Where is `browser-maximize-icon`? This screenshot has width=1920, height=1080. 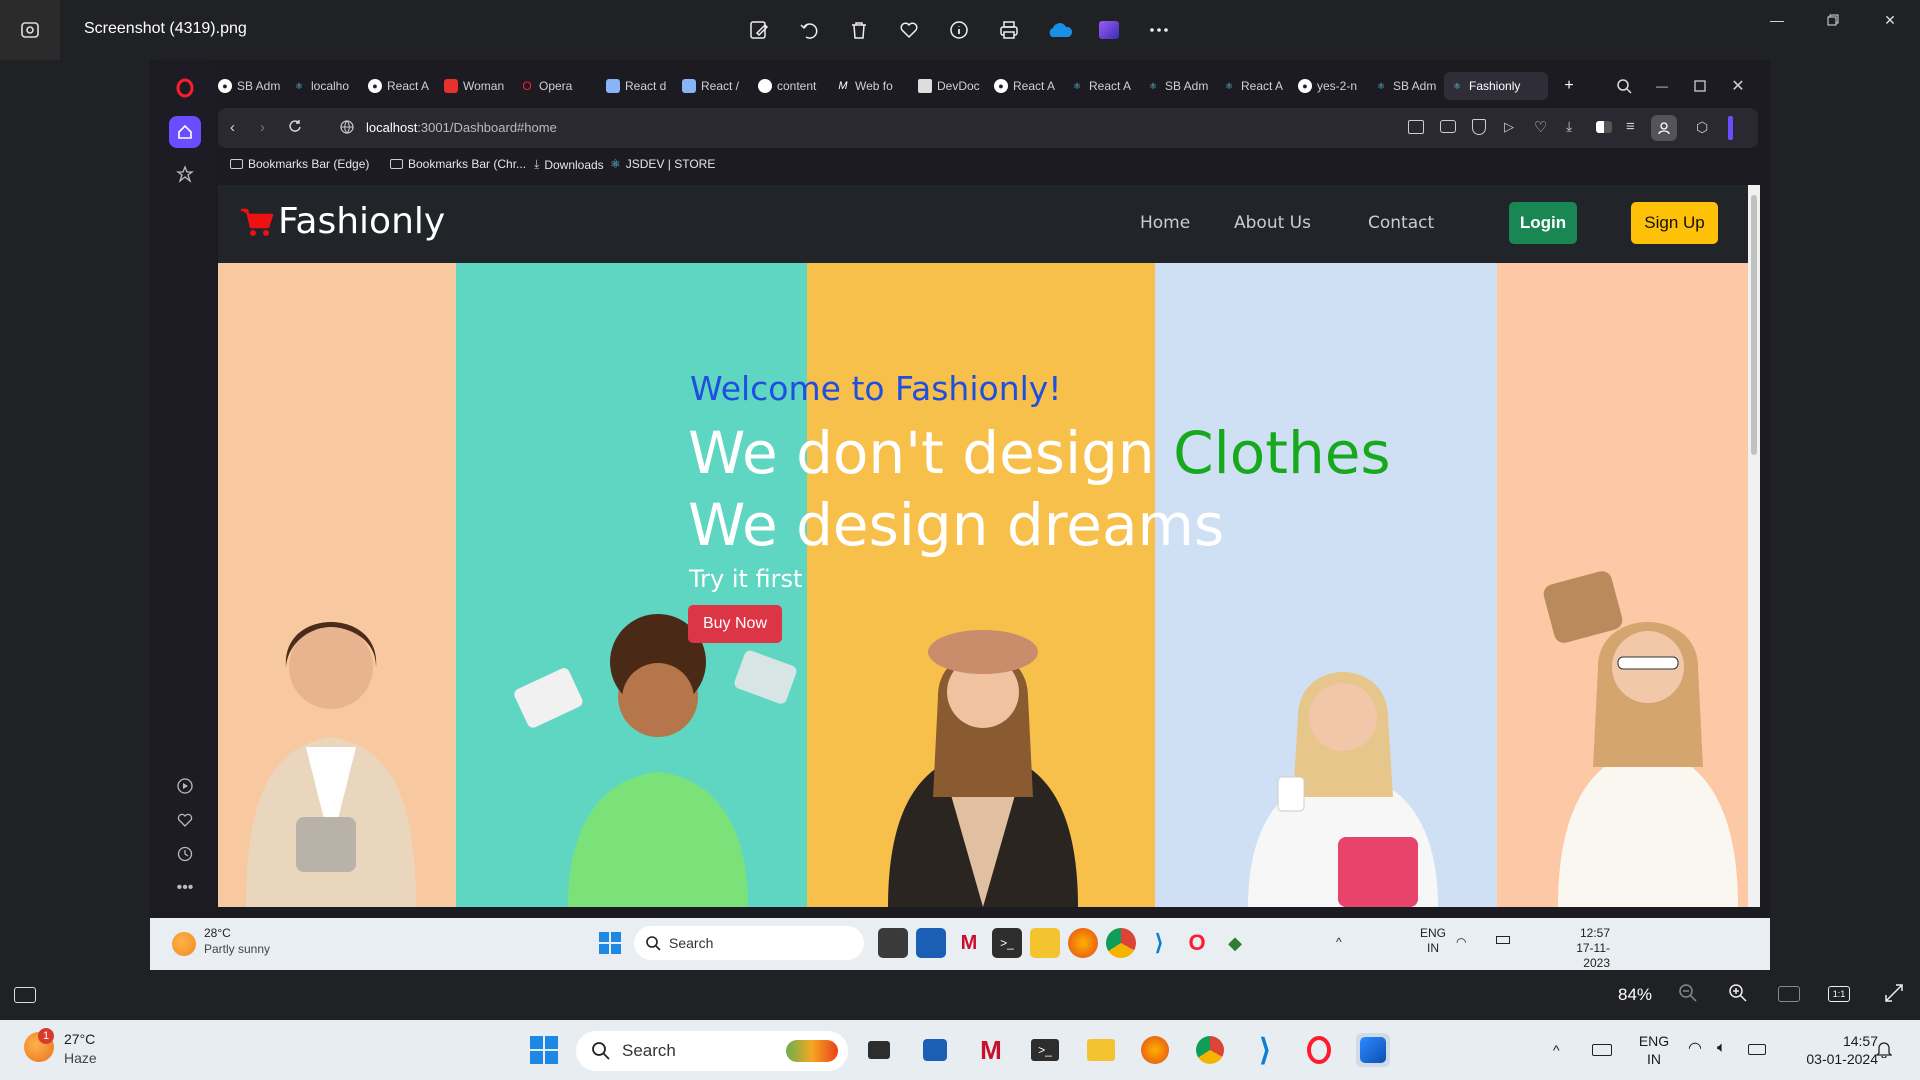
browser-maximize-icon is located at coordinates (1700, 86).